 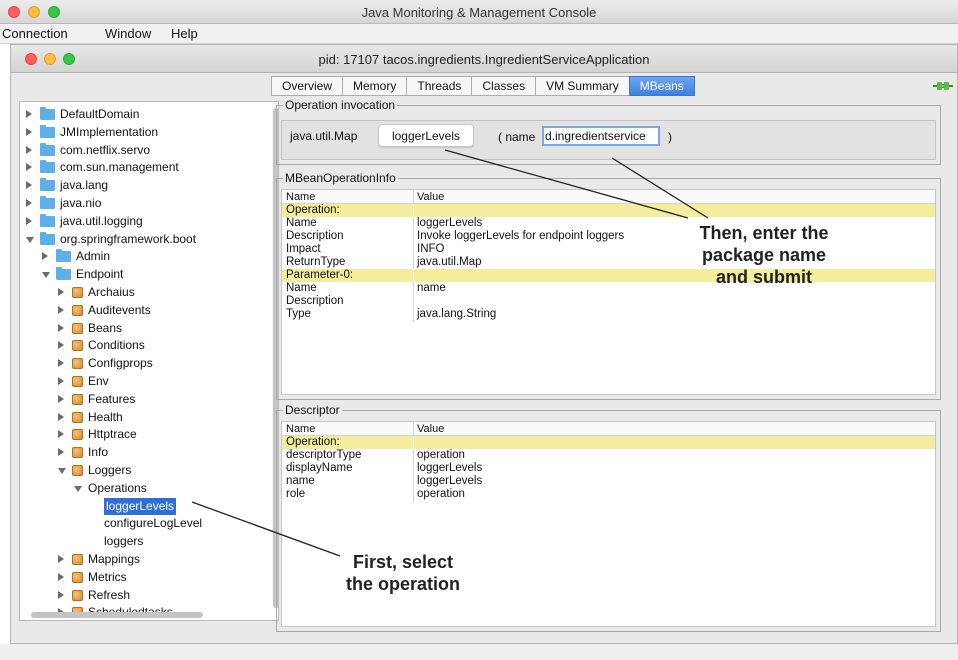 I want to click on tree-item: Endpoint, so click(x=145, y=274).